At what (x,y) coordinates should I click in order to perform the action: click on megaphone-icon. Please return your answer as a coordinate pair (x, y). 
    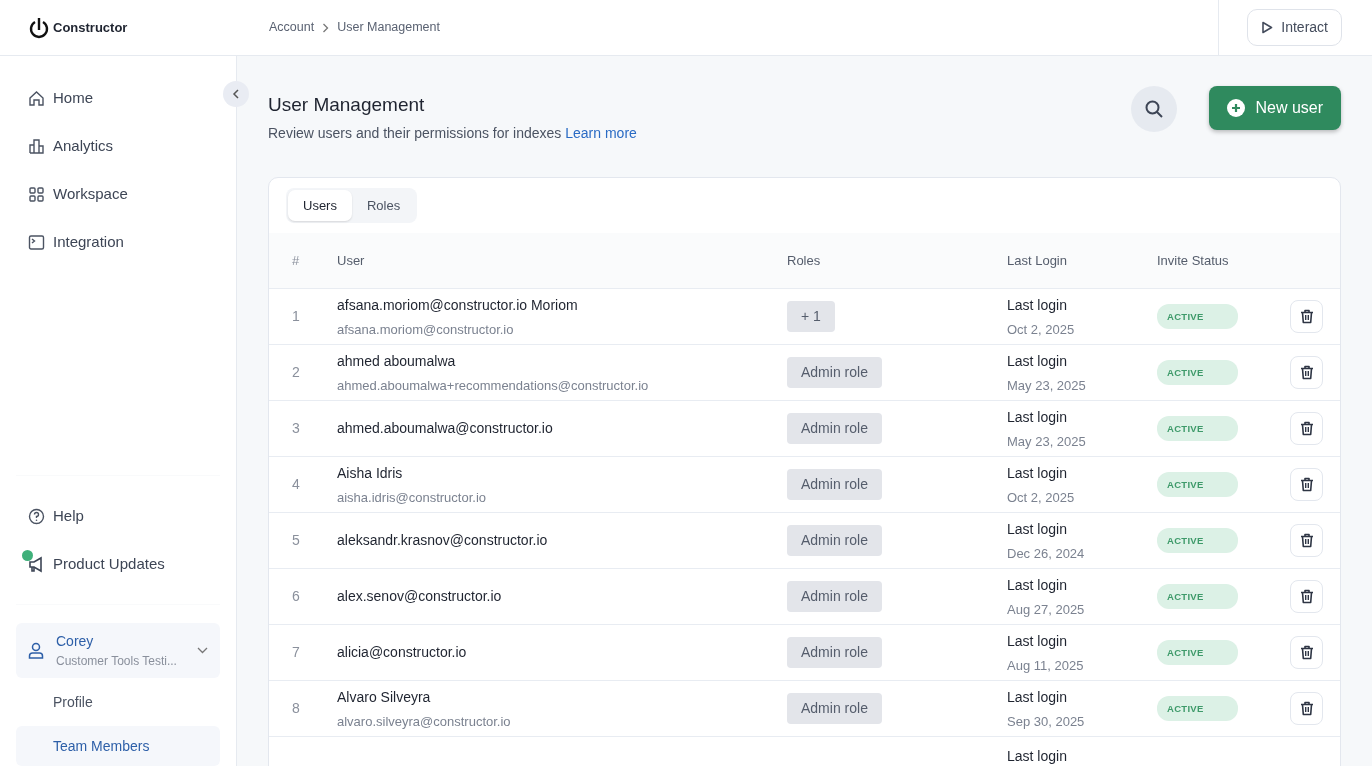
    Looking at the image, I should click on (36, 564).